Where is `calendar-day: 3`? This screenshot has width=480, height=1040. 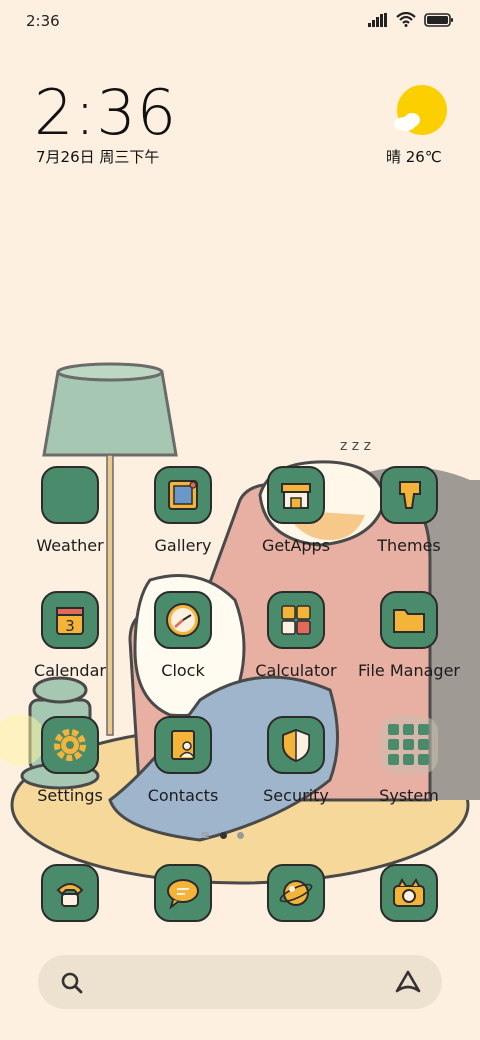 calendar-day: 3 is located at coordinates (70, 626).